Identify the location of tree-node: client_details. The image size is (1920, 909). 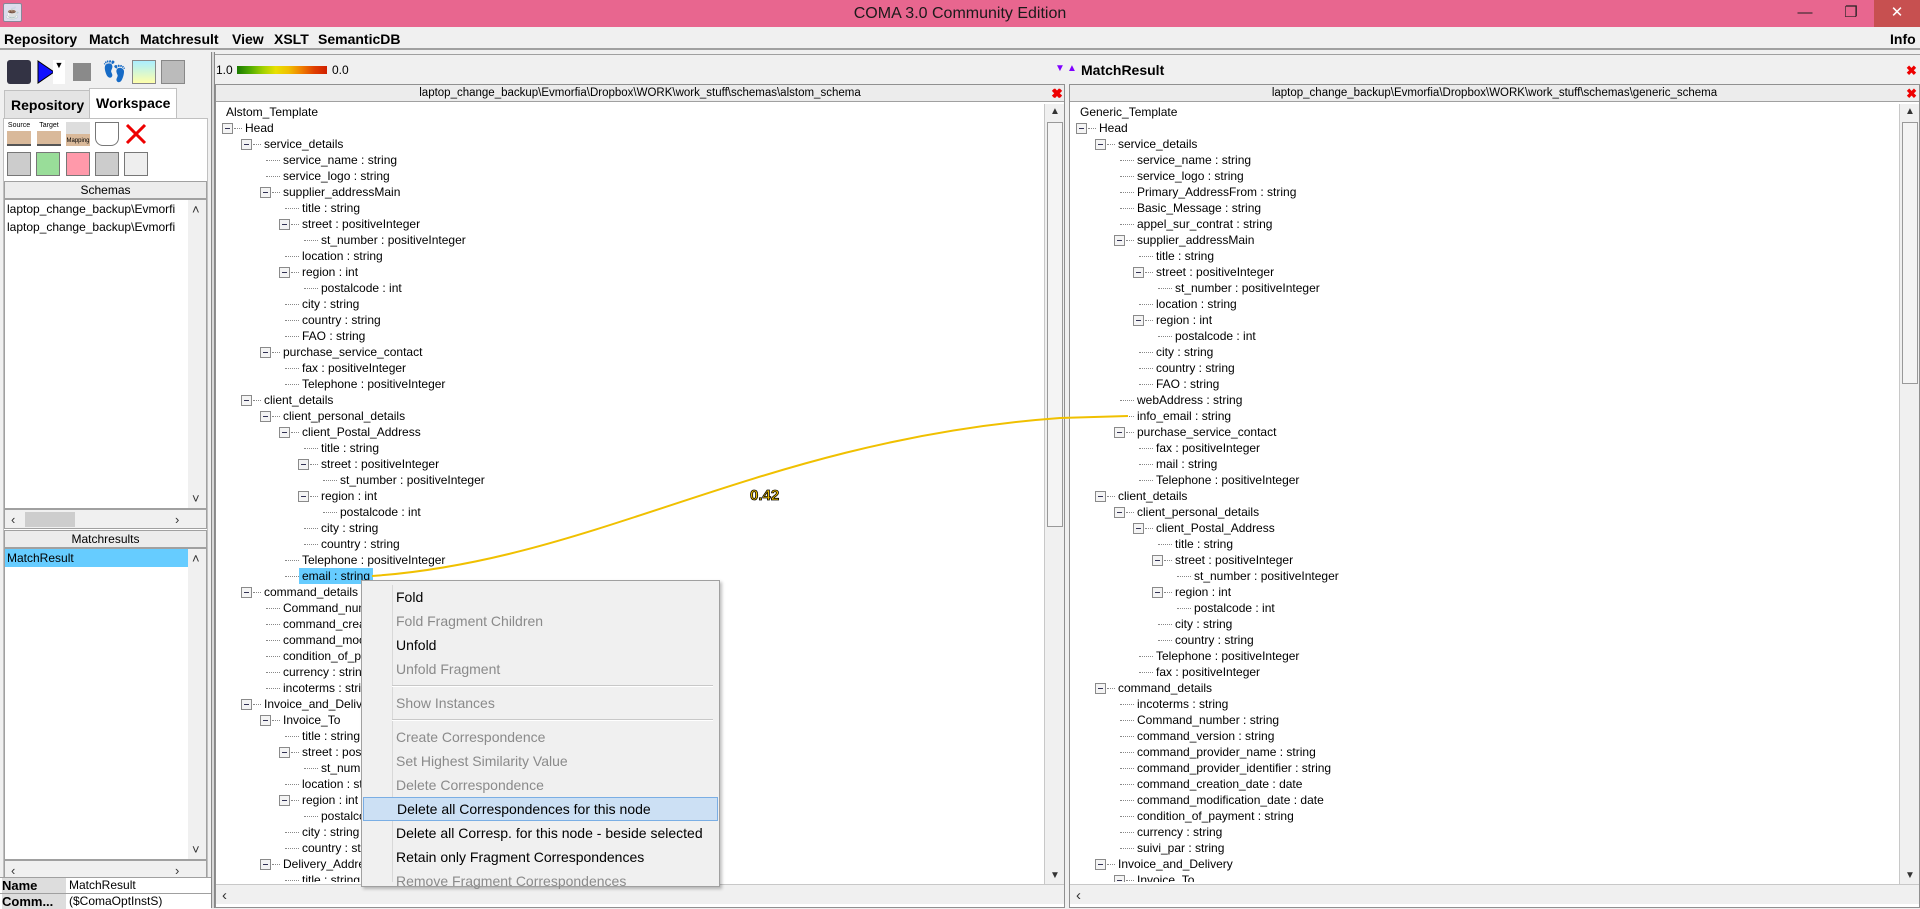
(298, 400).